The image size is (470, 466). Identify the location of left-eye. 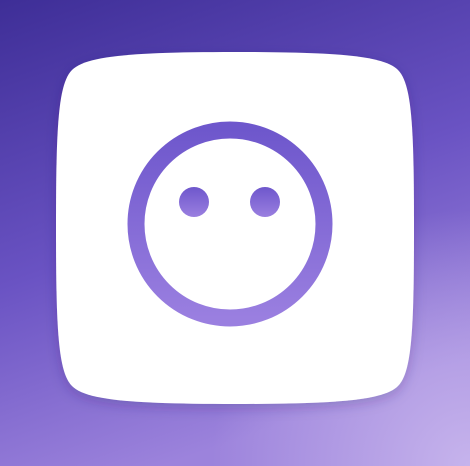
(194, 202).